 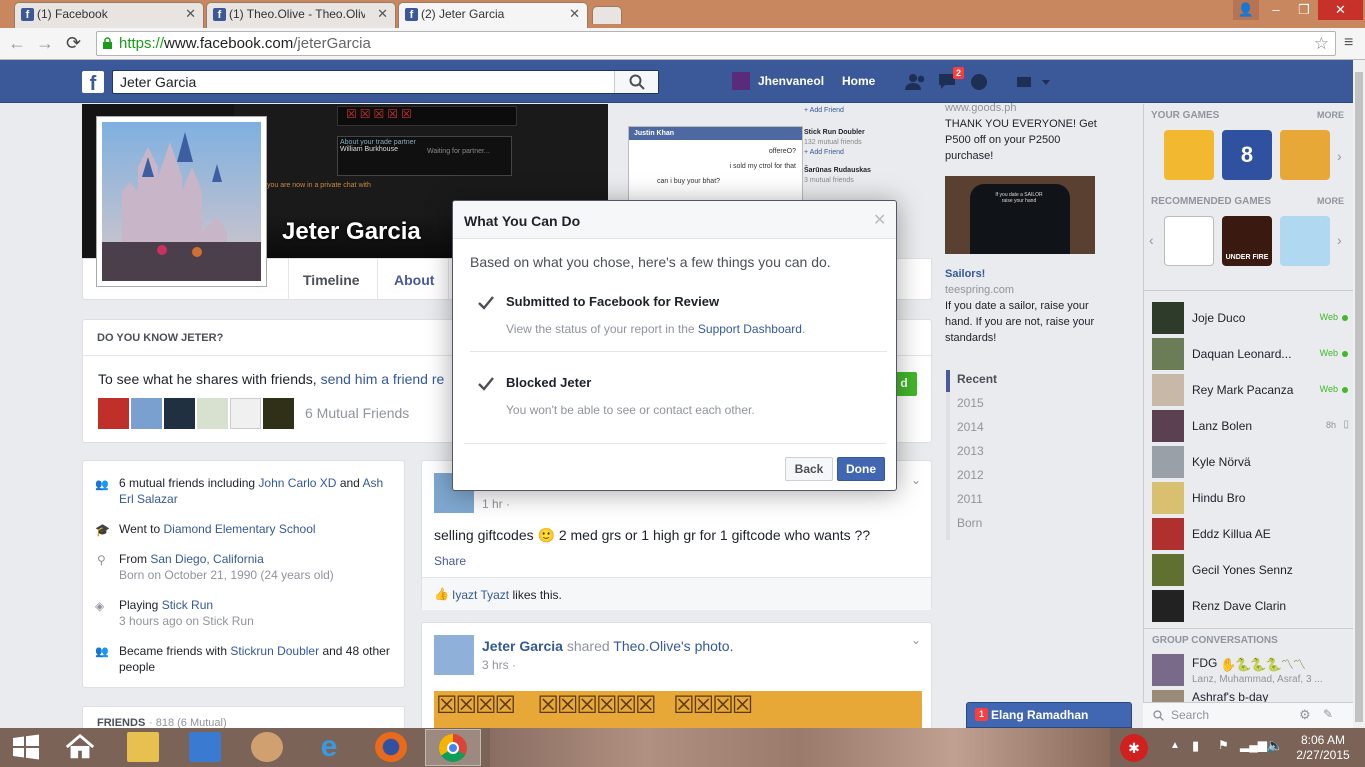 What do you see at coordinates (969, 523) in the screenshot?
I see `year-item: Born` at bounding box center [969, 523].